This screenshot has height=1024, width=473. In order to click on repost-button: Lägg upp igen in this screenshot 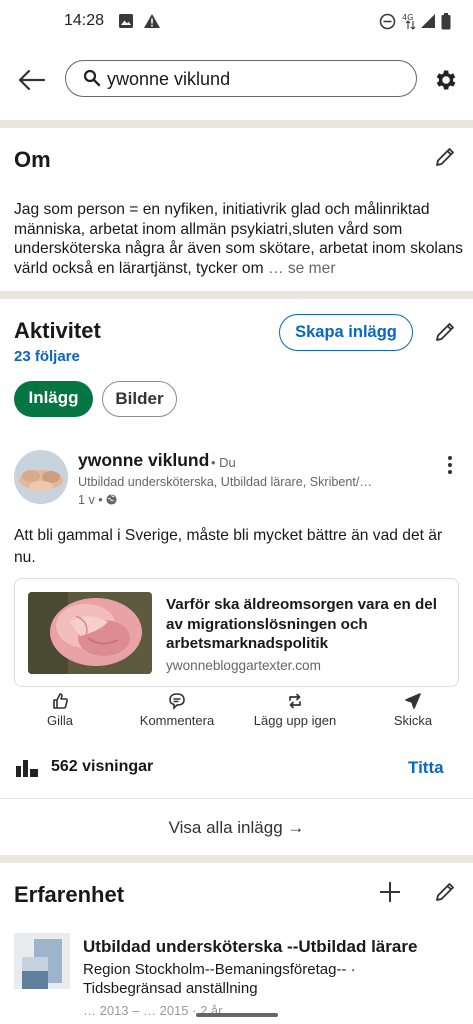, I will do `click(295, 710)`.